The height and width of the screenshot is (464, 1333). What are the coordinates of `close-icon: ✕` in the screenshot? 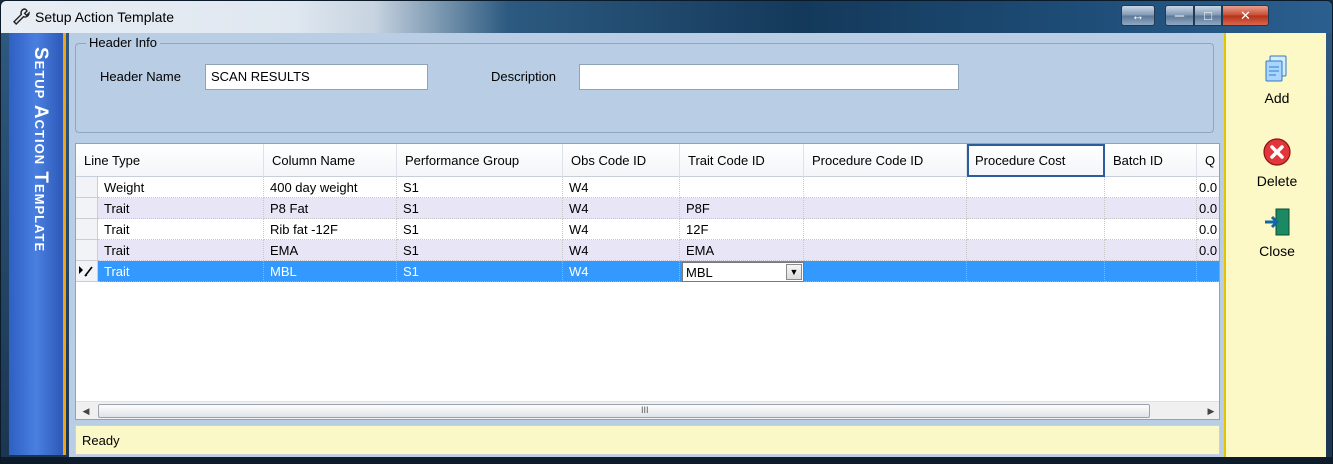 It's located at (1245, 15).